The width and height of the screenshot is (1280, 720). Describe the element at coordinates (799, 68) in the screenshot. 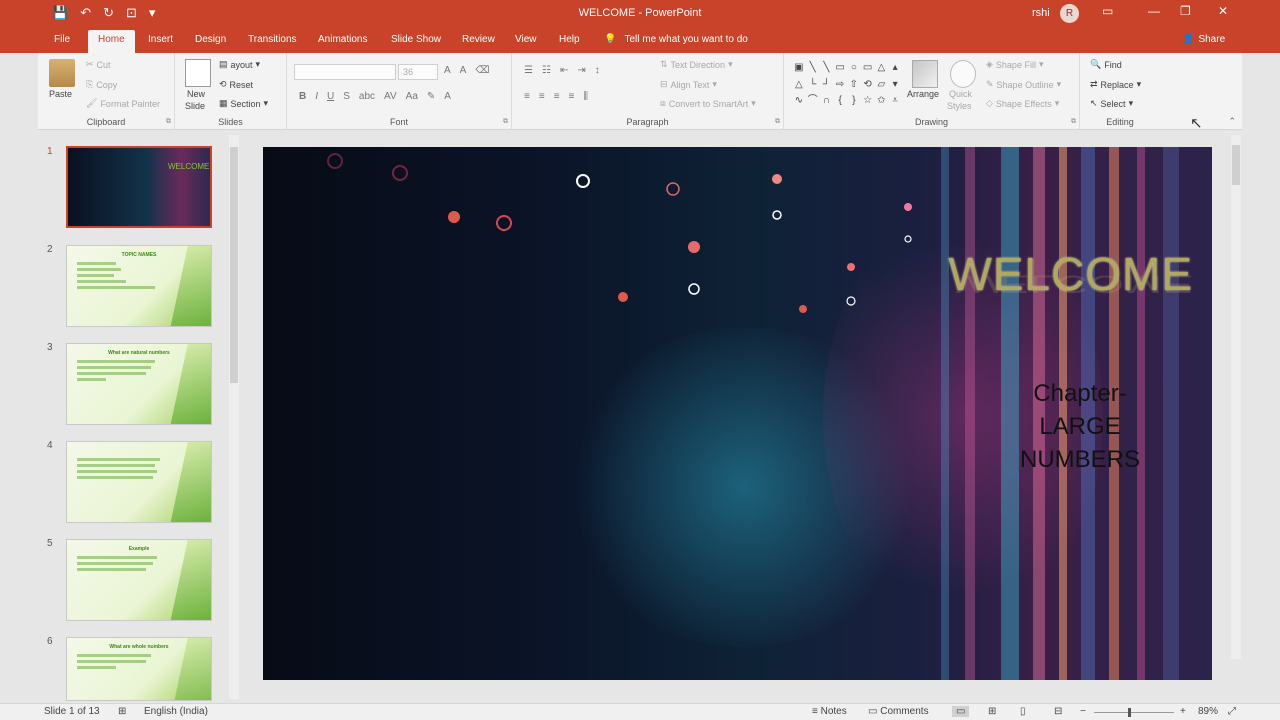

I see `textbox-shape-icon: ▣` at that location.